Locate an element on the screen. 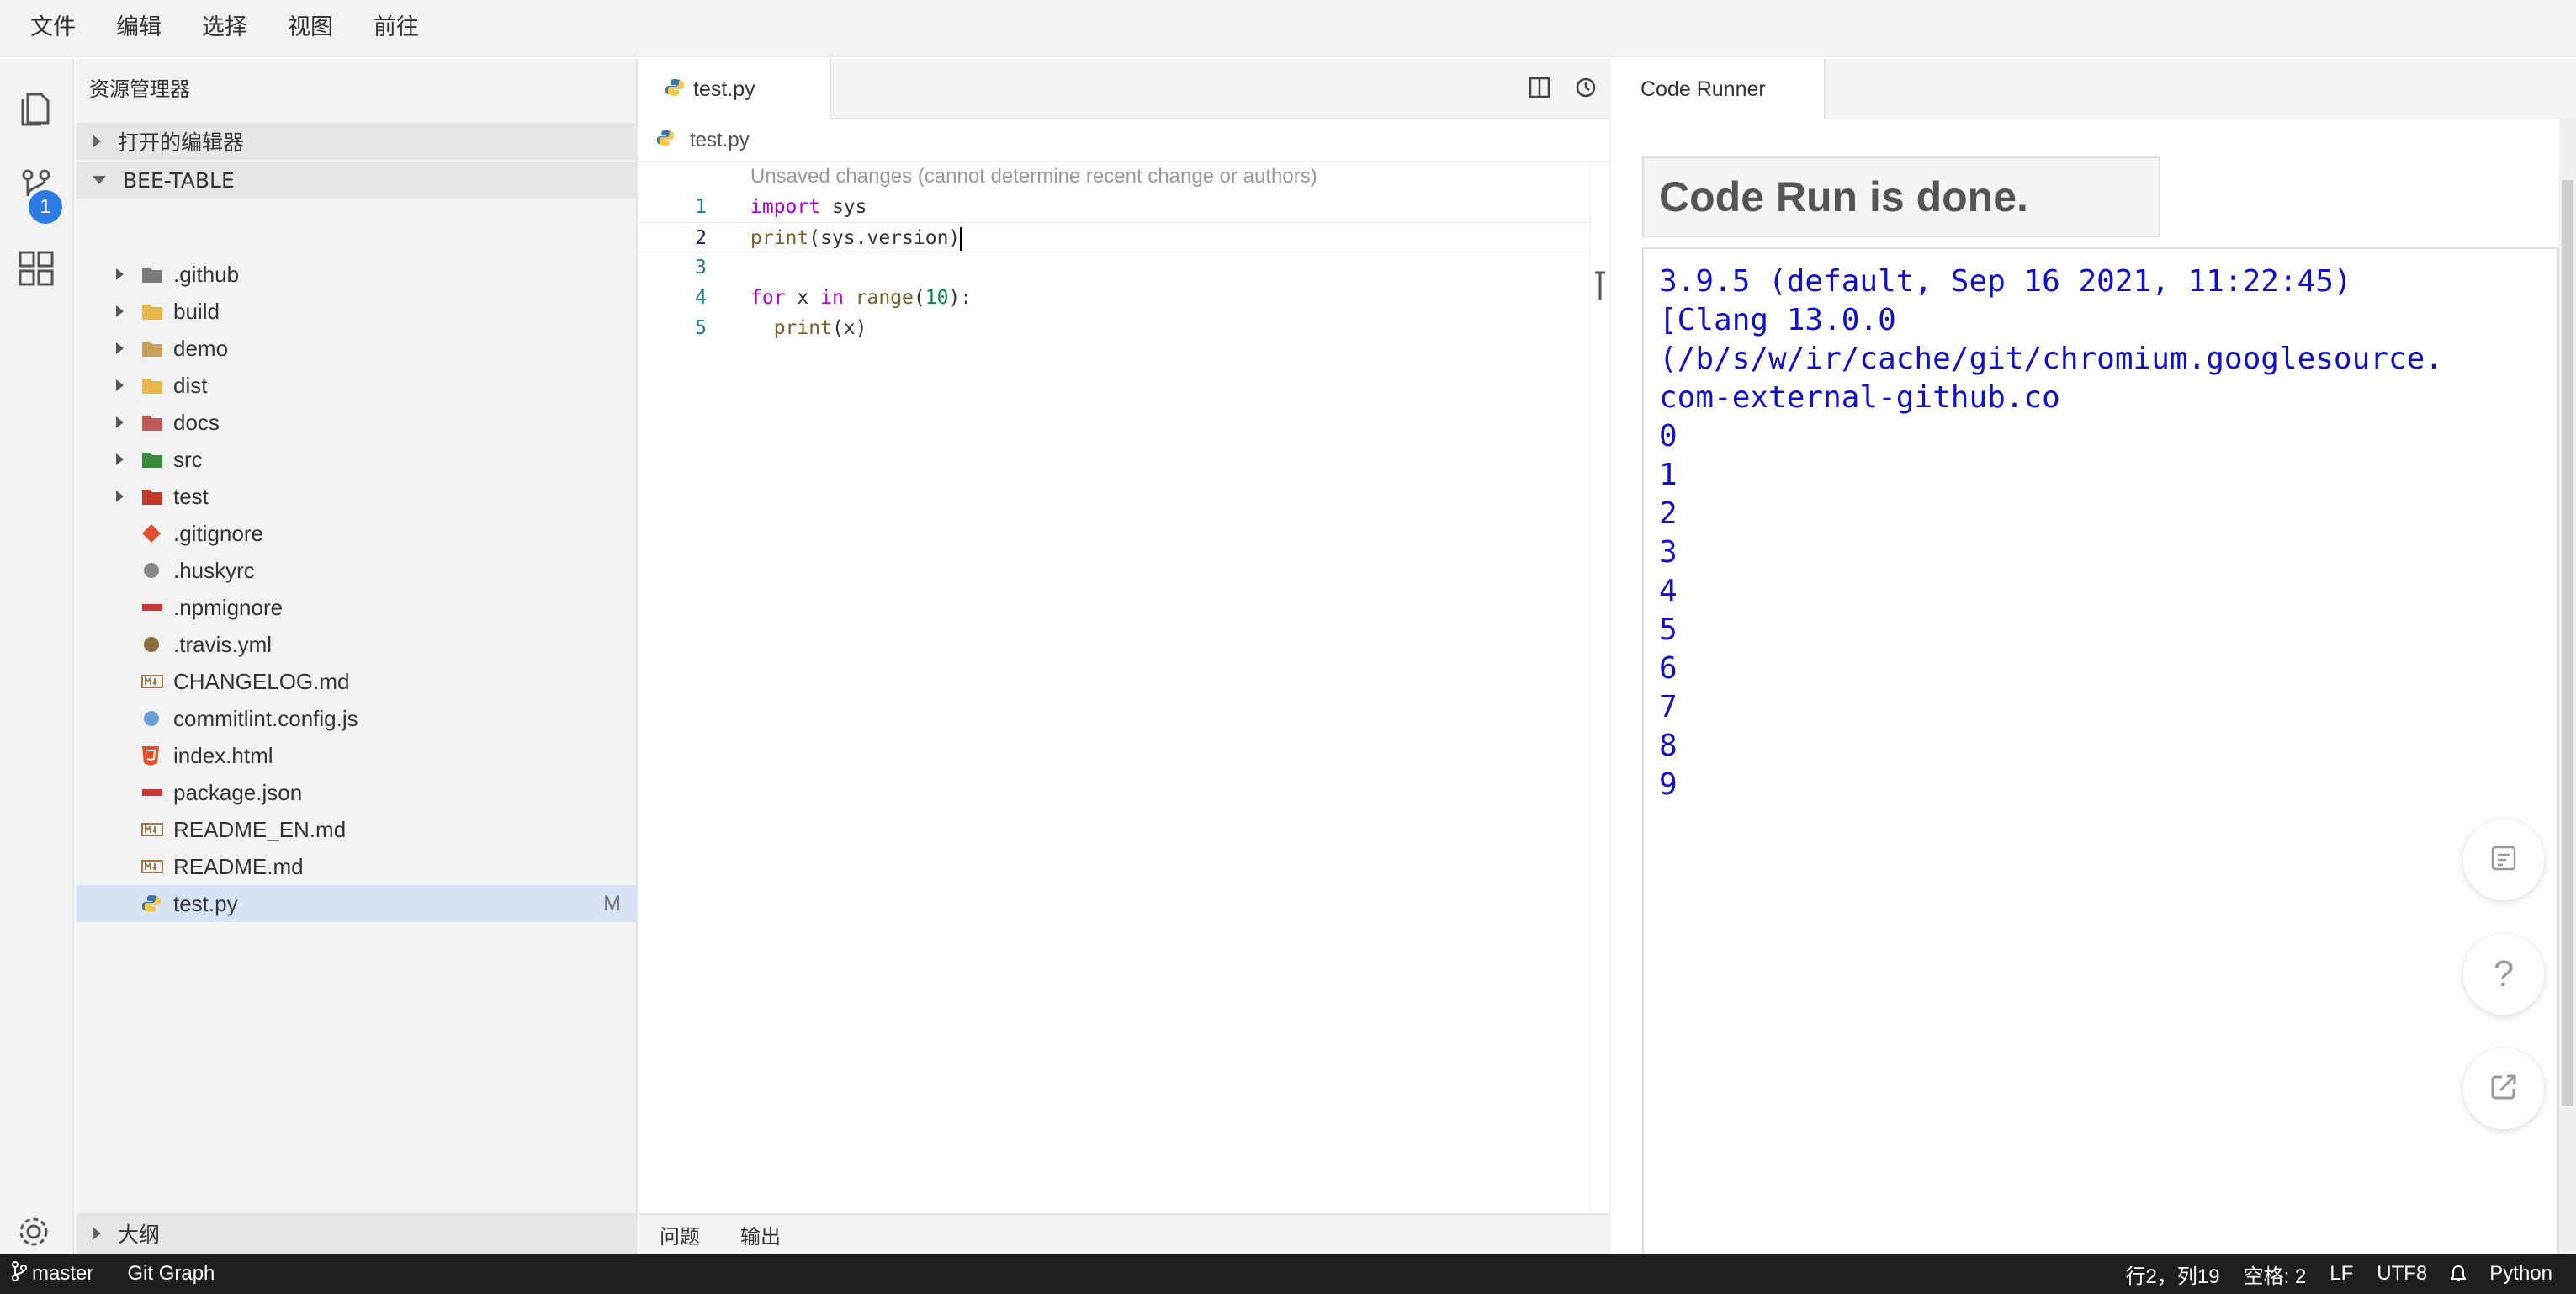 This screenshot has height=1294, width=2576. indentation: 空格: 2 is located at coordinates (2275, 1274).